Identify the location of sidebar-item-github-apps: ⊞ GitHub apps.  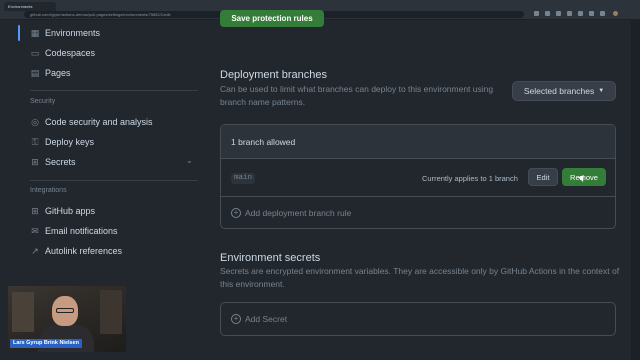
(57, 211).